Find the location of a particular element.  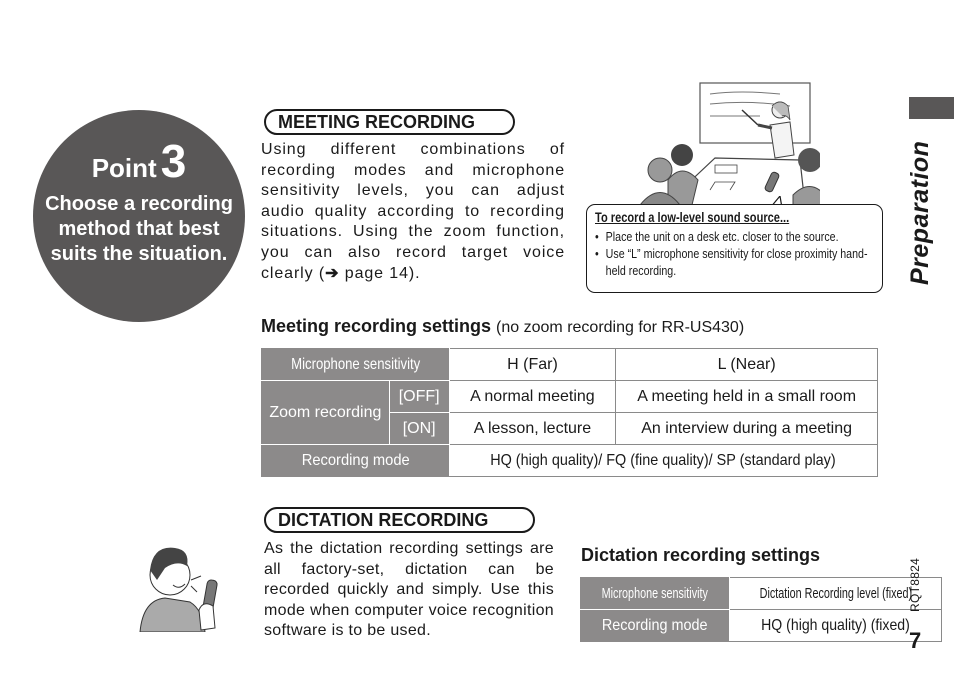

zoom-label-text: Zoom recording is located at coordinates (325, 412).